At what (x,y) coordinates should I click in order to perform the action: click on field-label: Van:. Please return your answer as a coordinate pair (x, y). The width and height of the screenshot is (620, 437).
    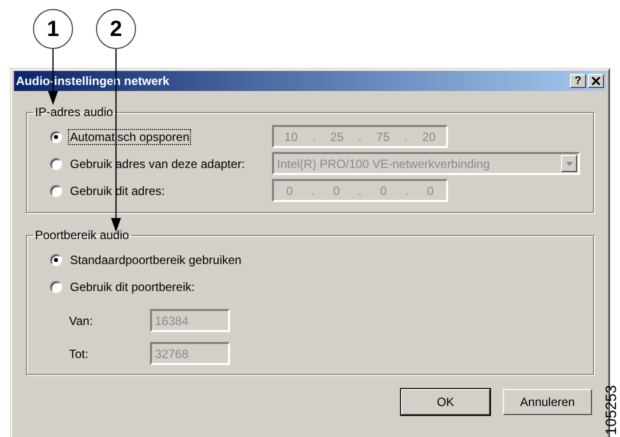
    Looking at the image, I should click on (81, 321).